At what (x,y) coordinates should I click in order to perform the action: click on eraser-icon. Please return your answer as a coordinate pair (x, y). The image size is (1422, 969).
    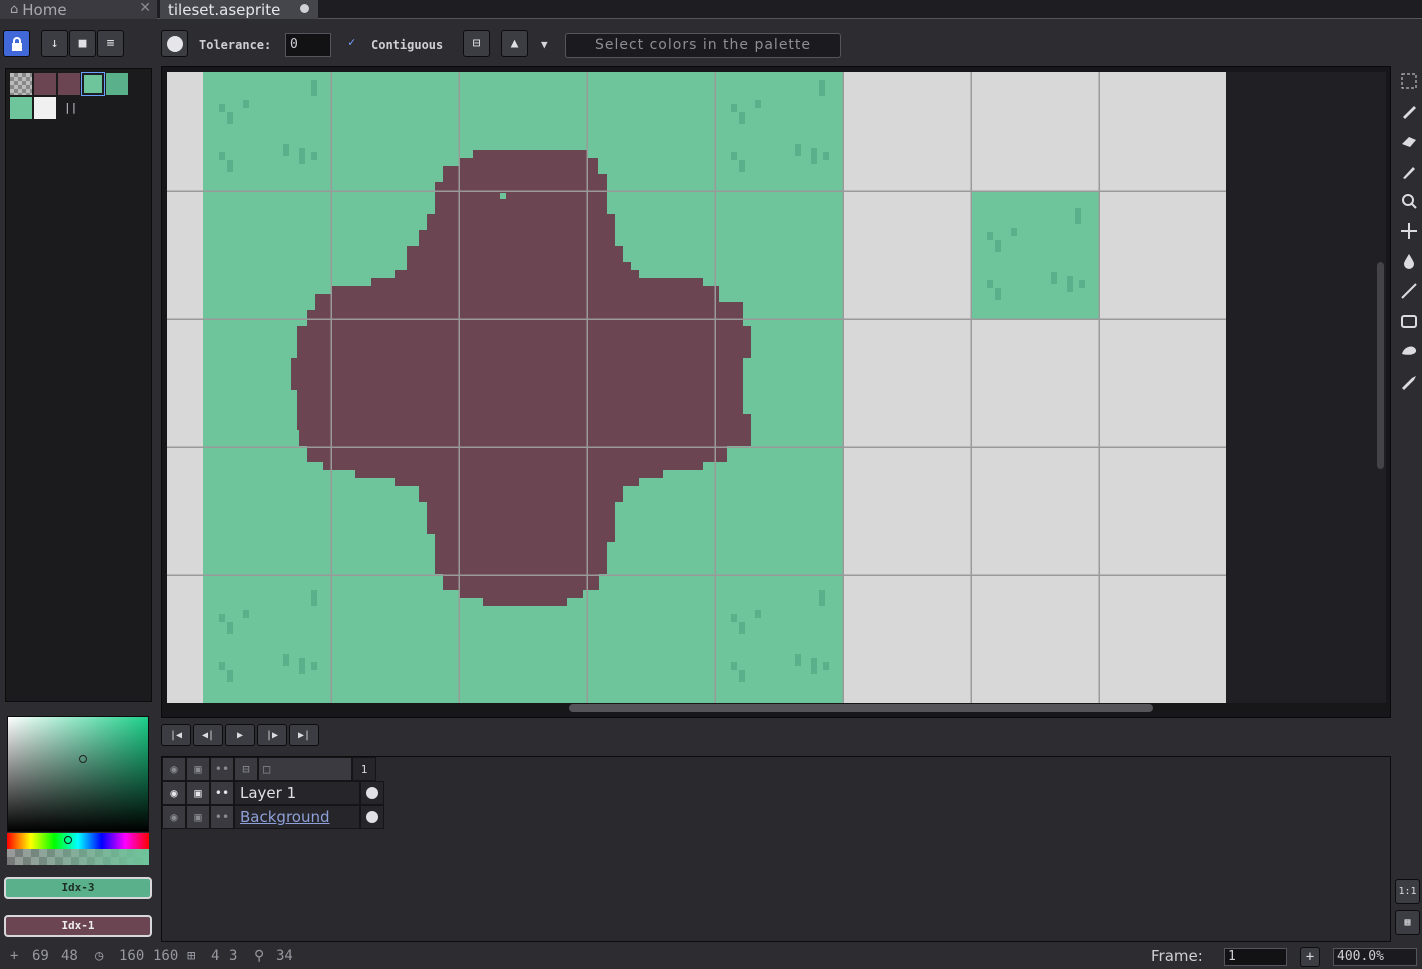
    Looking at the image, I should click on (1409, 141).